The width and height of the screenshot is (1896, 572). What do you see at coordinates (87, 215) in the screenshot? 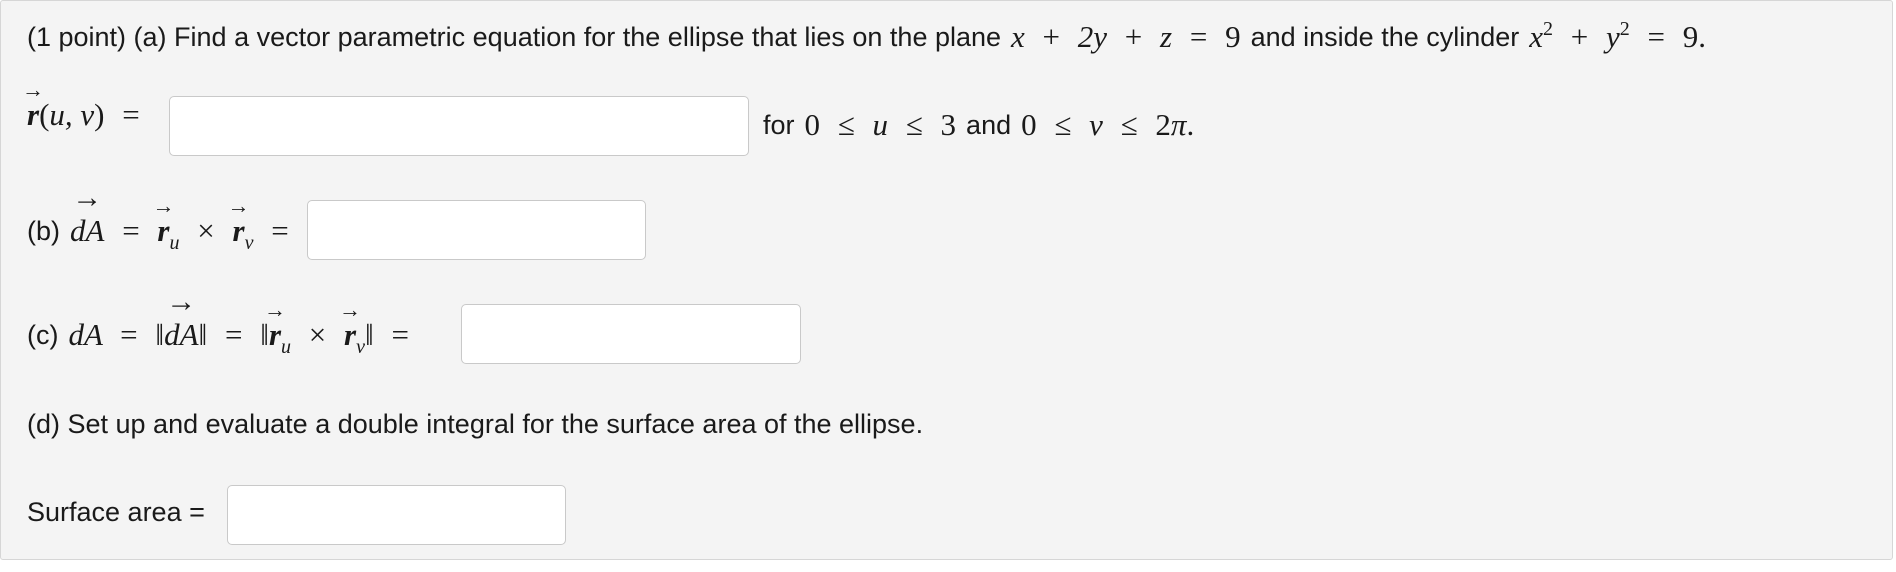
I see `vector-dA: → dA` at bounding box center [87, 215].